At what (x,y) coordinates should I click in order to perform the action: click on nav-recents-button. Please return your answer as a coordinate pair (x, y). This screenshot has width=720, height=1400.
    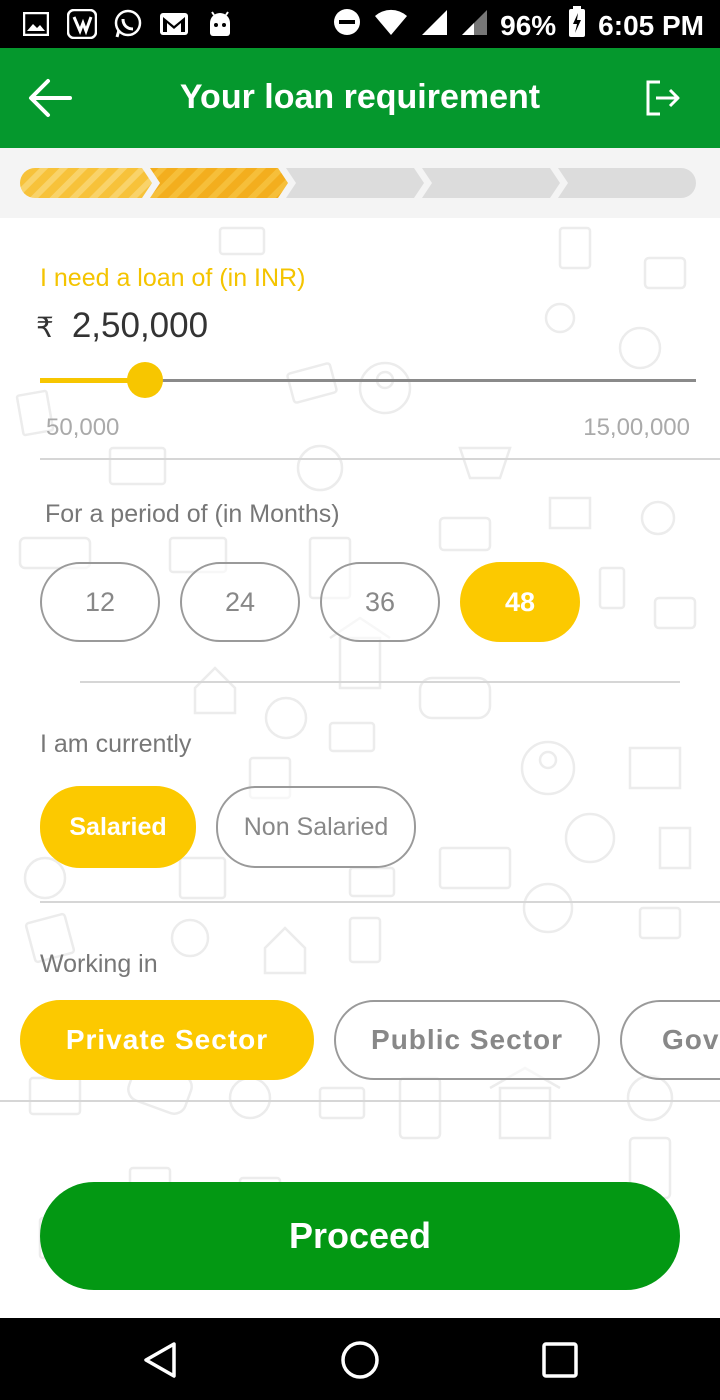
    Looking at the image, I should click on (560, 1360).